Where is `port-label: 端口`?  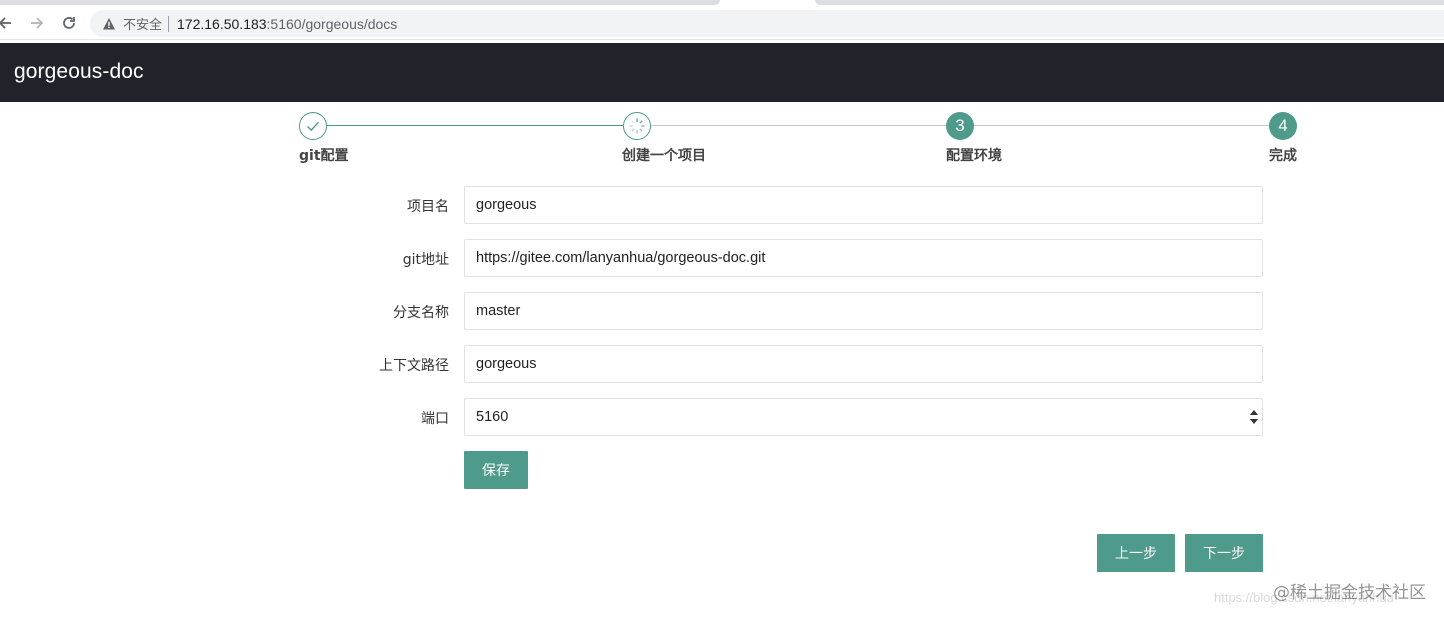 port-label: 端口 is located at coordinates (435, 419).